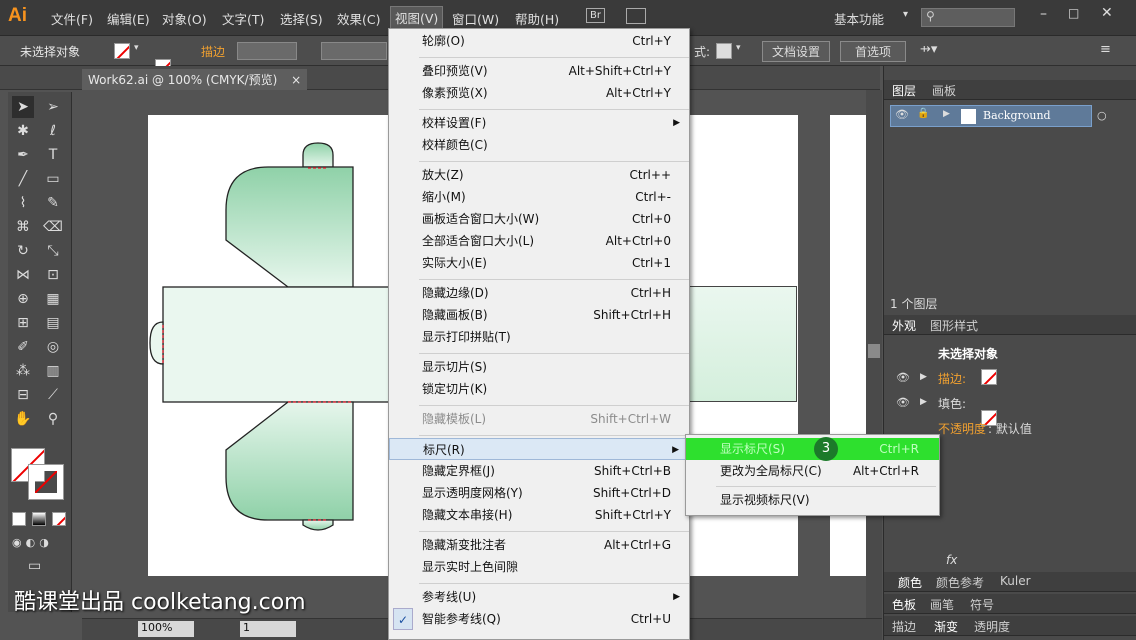 The height and width of the screenshot is (640, 1136). Describe the element at coordinates (39, 519) in the screenshot. I see `gradient-mode-icon` at that location.